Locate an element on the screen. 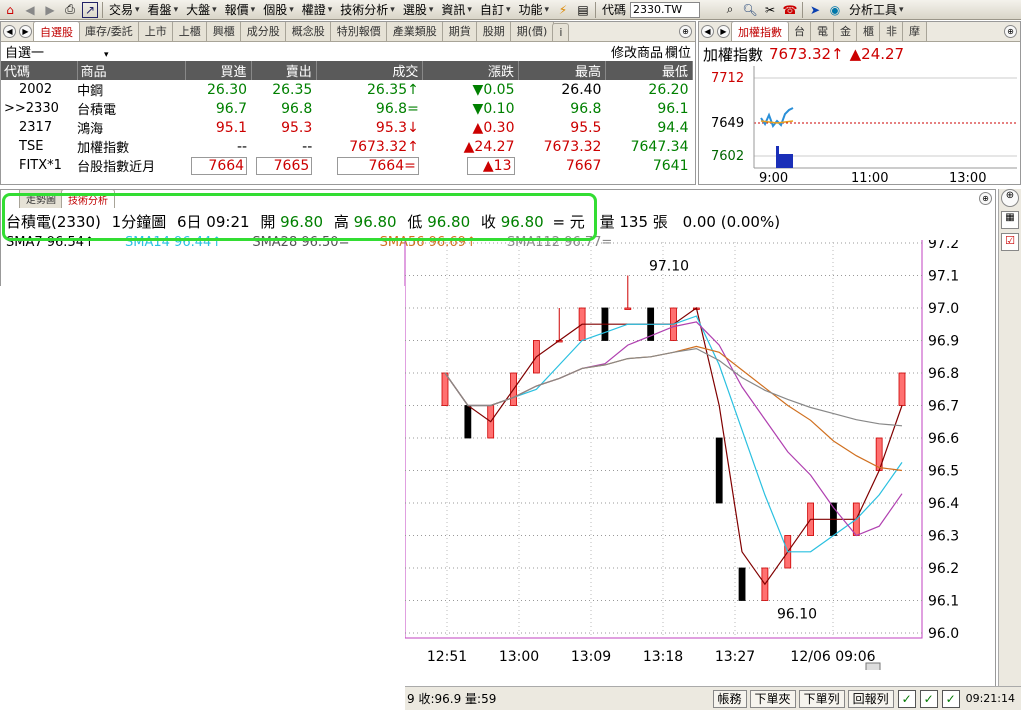 This screenshot has height=710, width=1021. back-icon: ◀ is located at coordinates (30, 10).